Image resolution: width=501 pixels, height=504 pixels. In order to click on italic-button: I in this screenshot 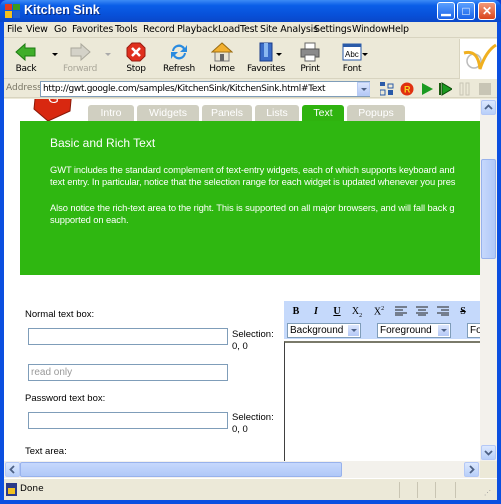, I will do `click(316, 313)`.